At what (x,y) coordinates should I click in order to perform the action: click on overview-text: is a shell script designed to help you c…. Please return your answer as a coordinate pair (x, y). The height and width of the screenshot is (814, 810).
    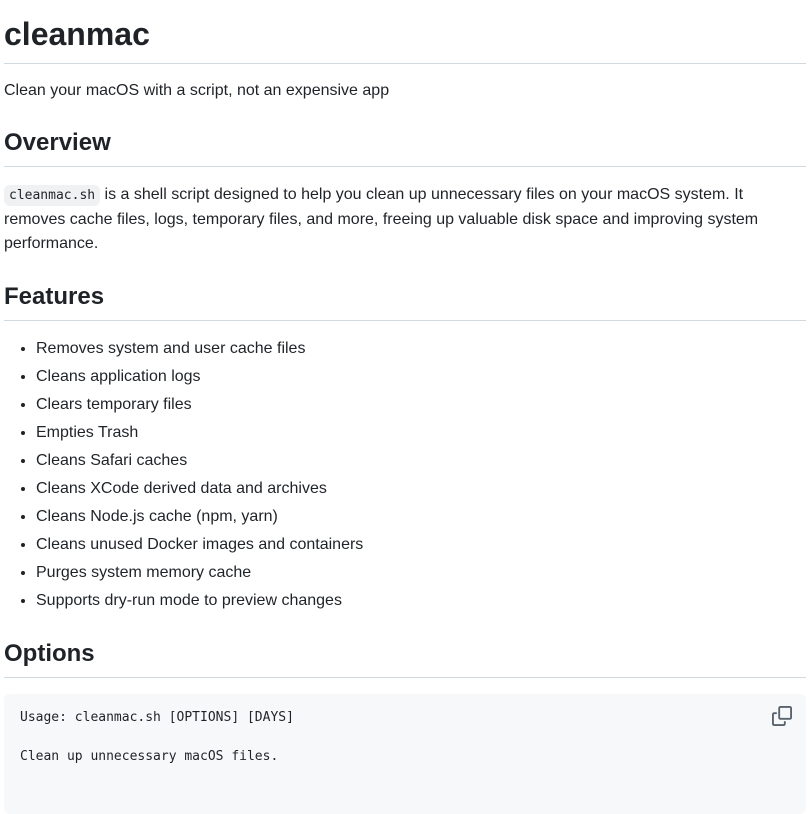
    Looking at the image, I should click on (381, 219).